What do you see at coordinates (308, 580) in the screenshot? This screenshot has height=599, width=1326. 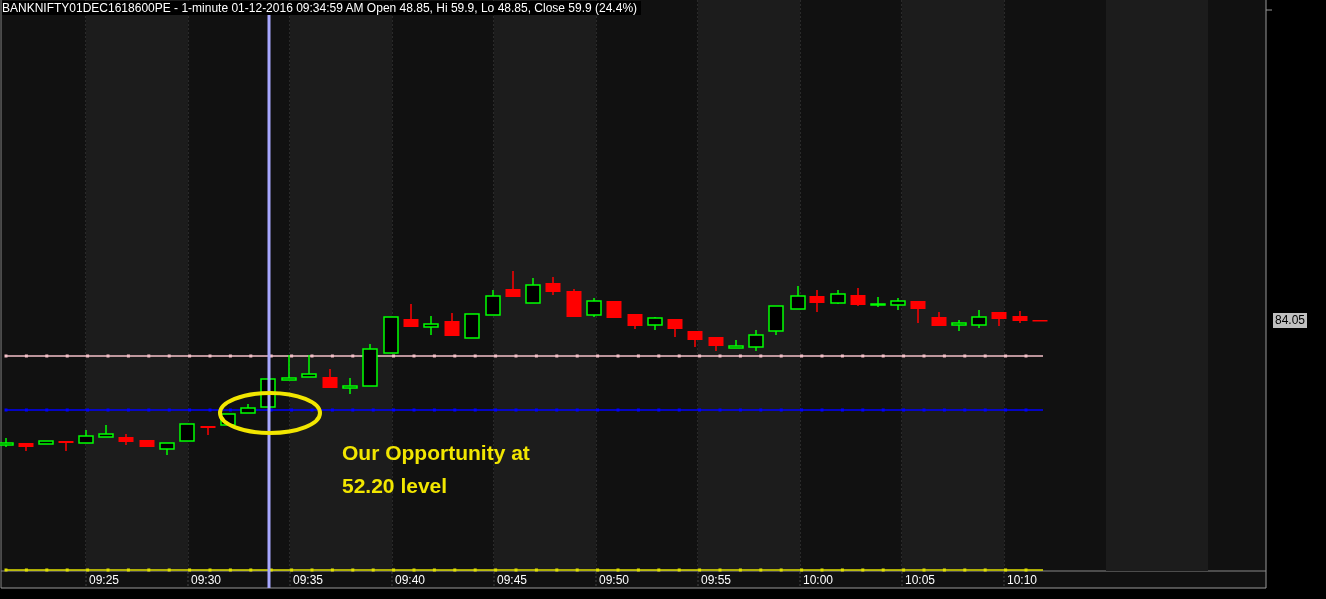 I see `time-label: 09:35` at bounding box center [308, 580].